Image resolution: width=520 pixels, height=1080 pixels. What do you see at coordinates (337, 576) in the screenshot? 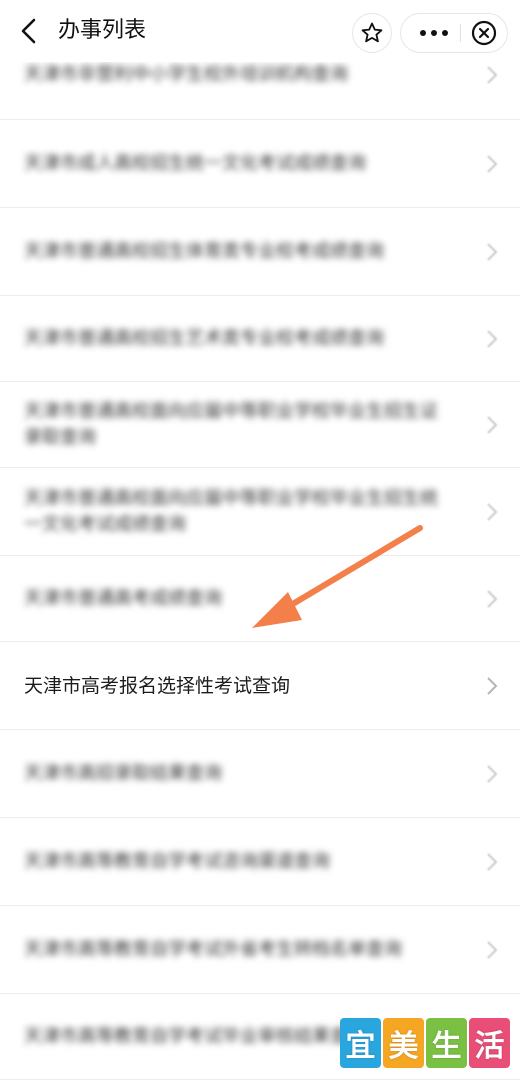
I see `pointer-arrow-annotation` at bounding box center [337, 576].